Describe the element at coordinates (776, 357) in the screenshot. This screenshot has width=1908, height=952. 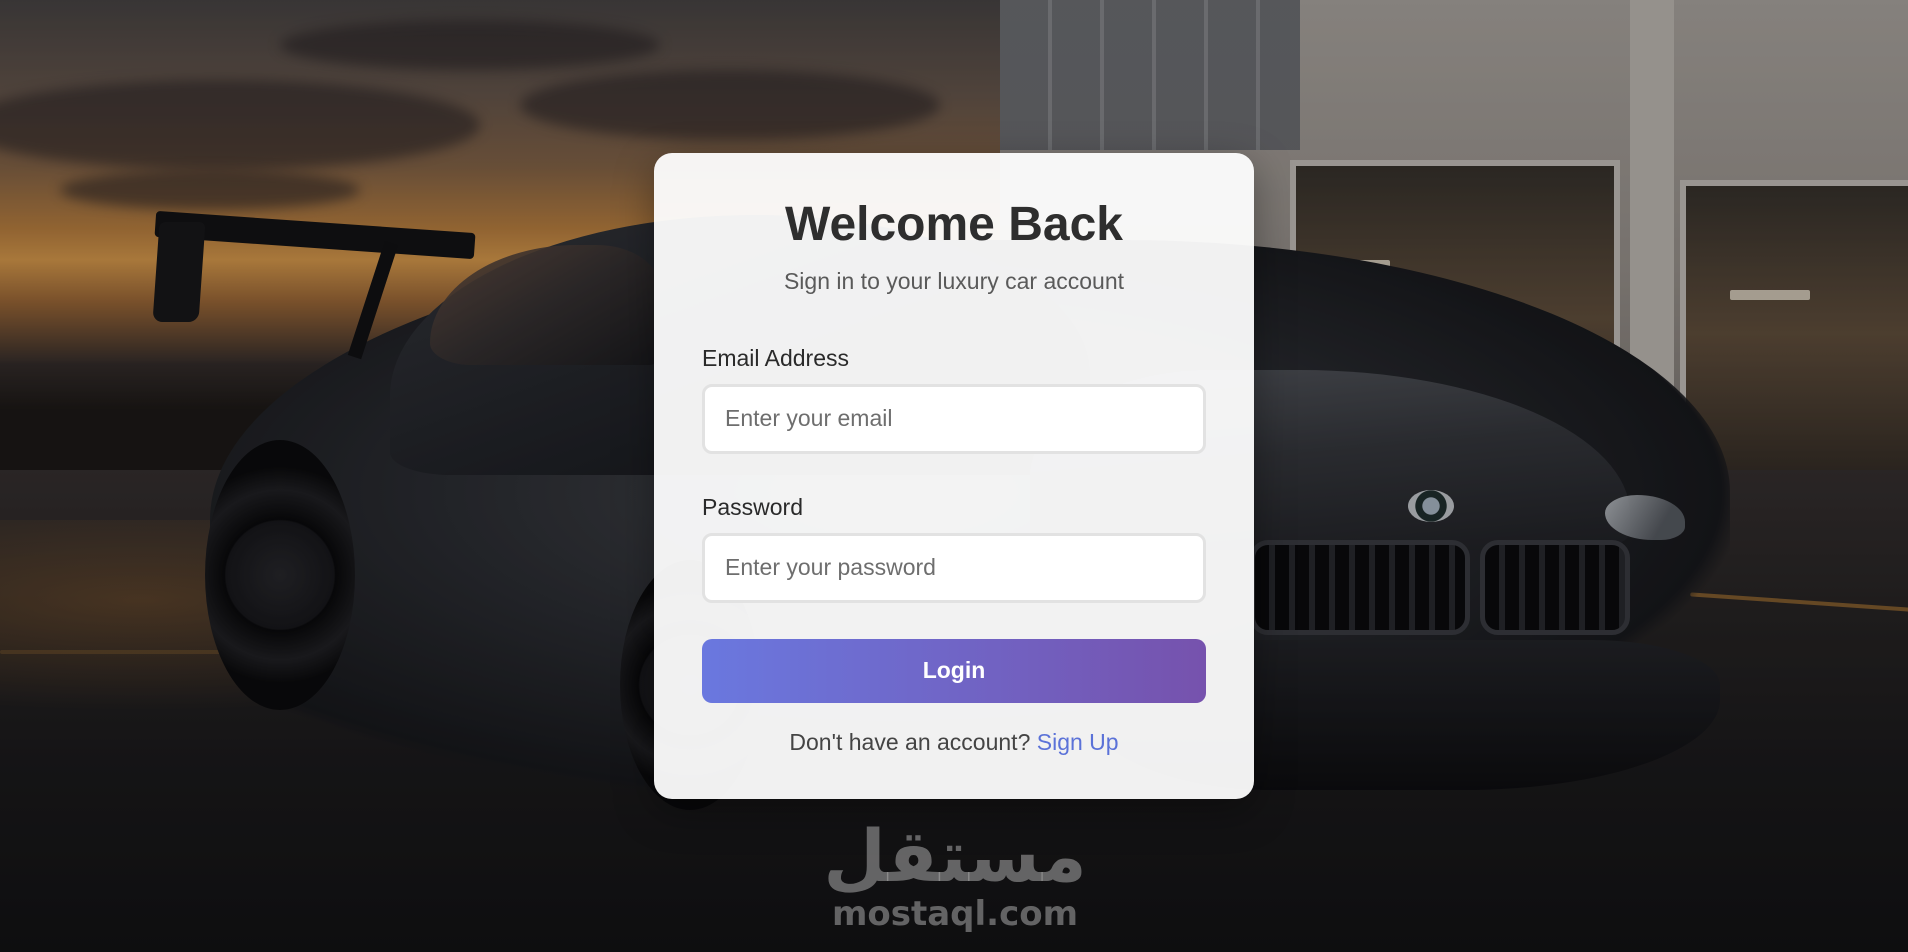
I see `email-label: Email Address` at that location.